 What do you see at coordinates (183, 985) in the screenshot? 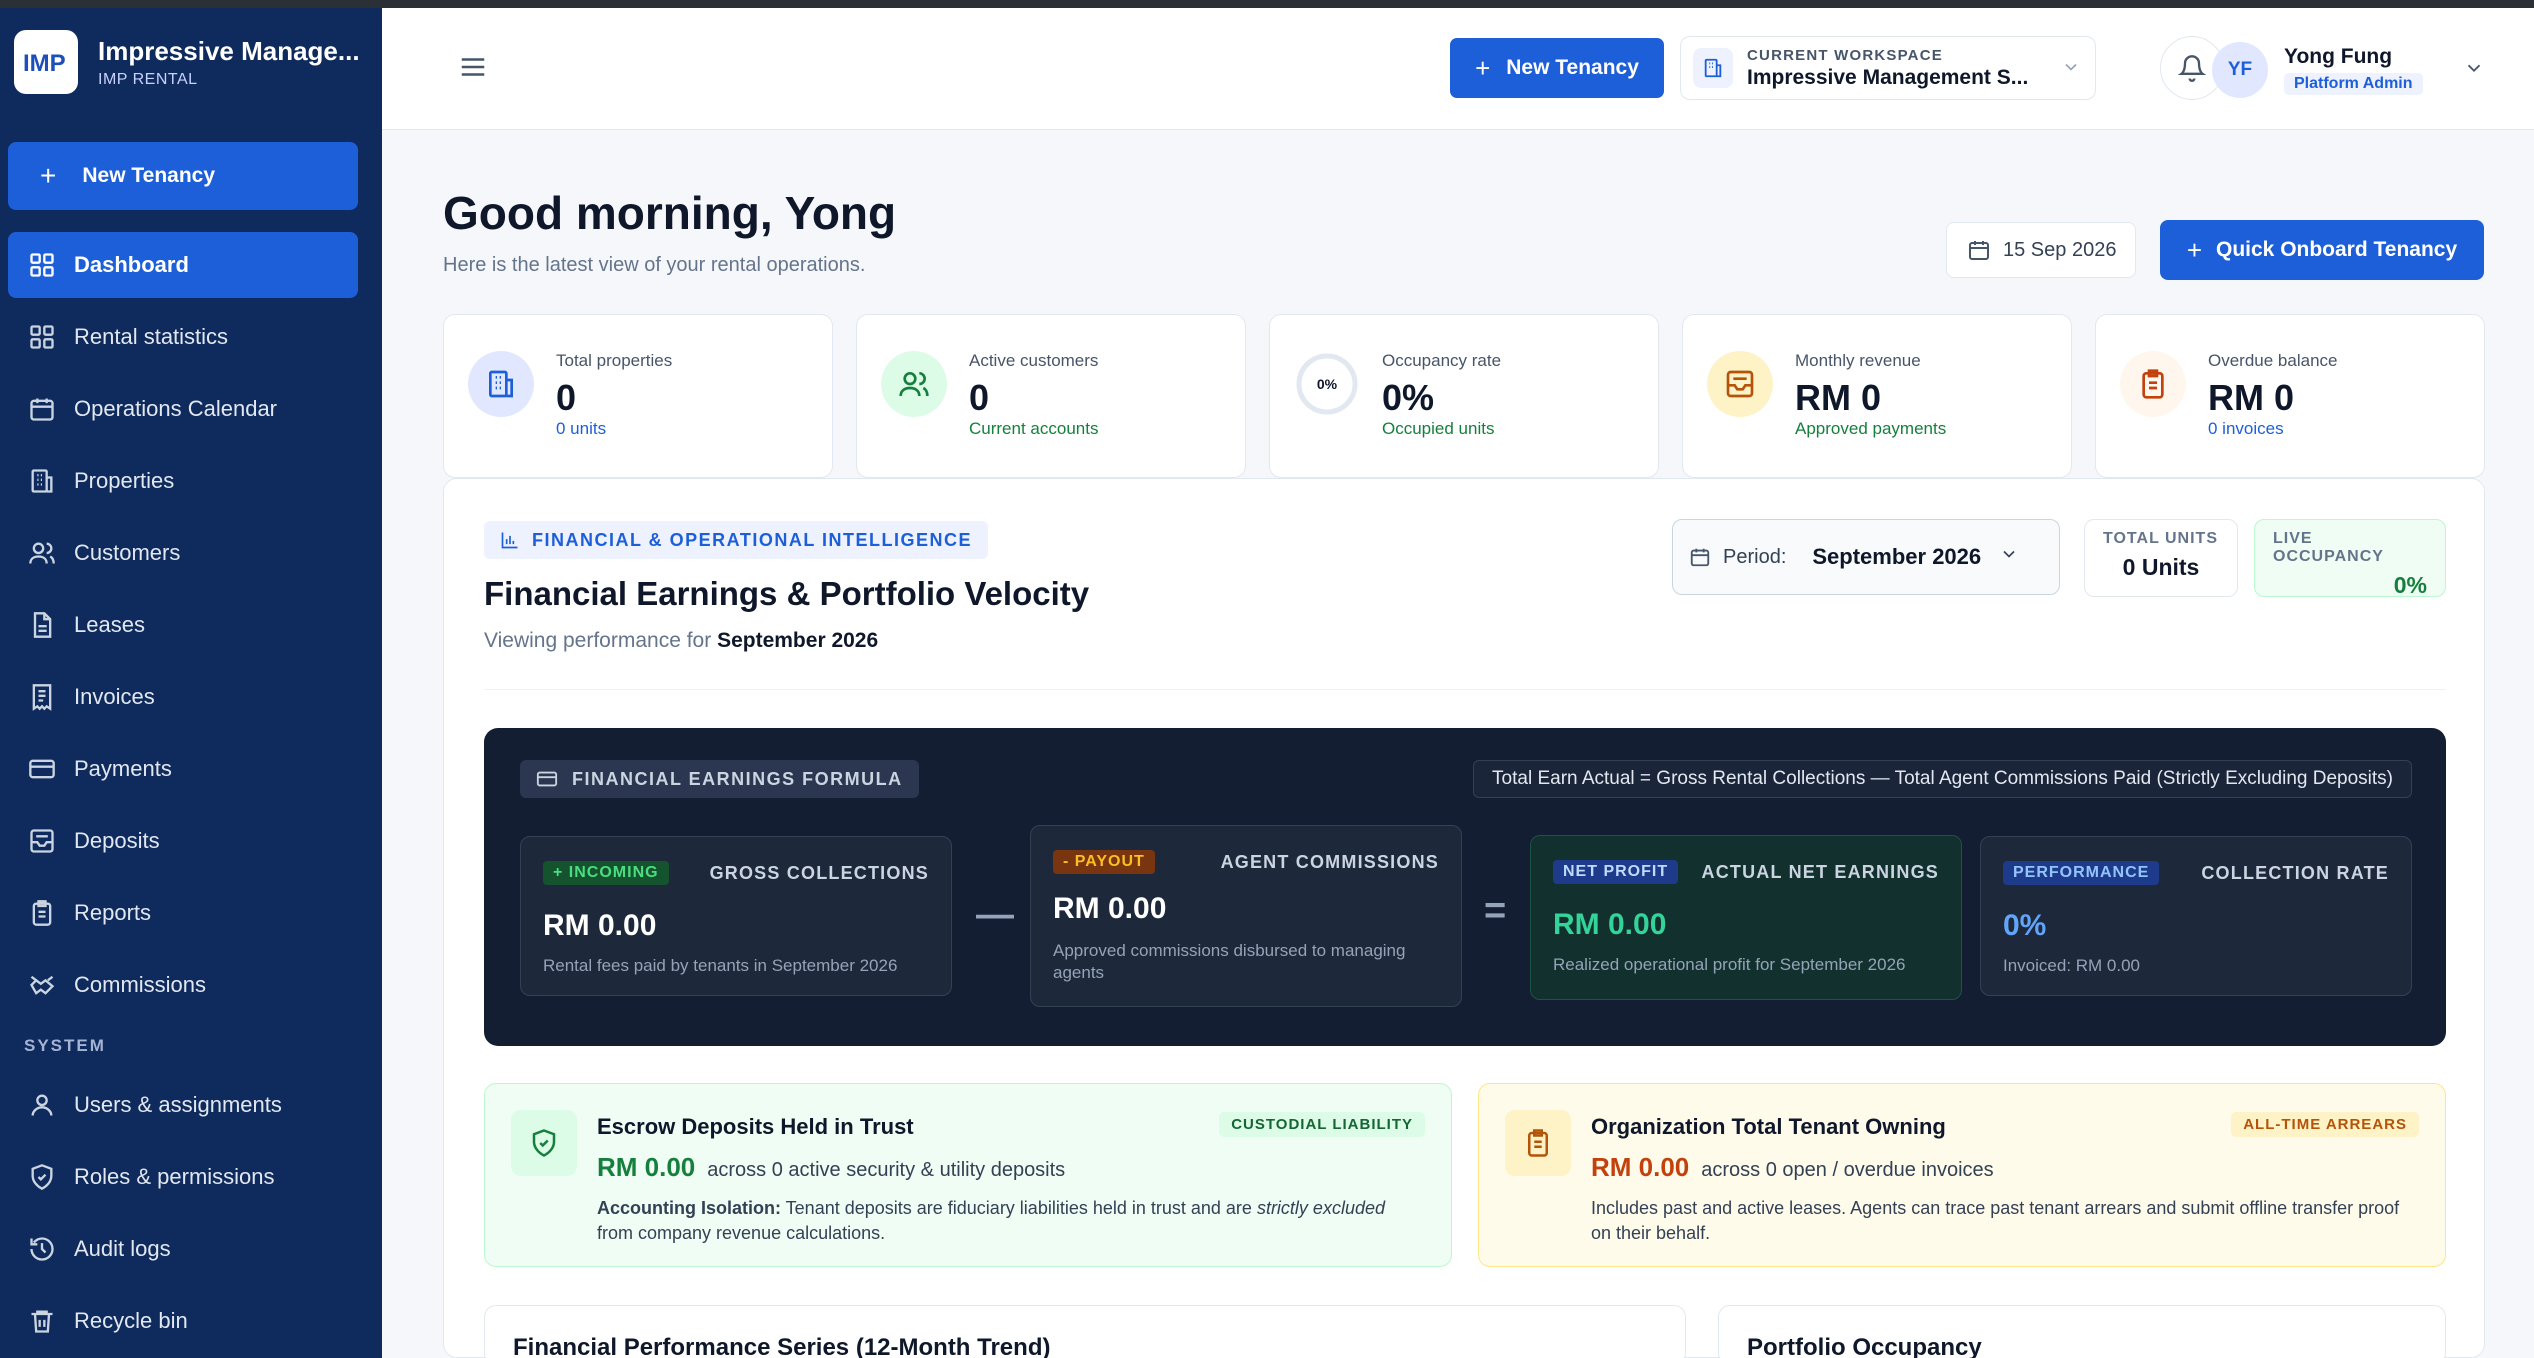
I see `sidebar-item-commissions: Commissions` at bounding box center [183, 985].